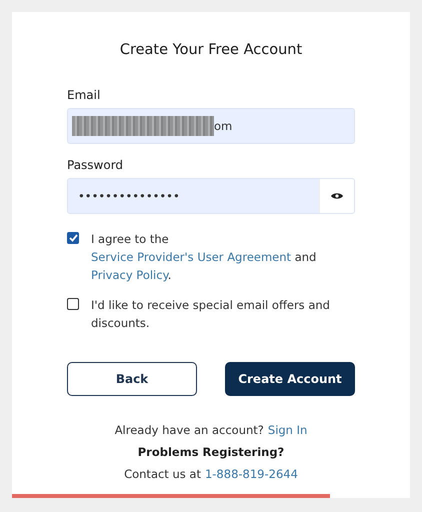 Image resolution: width=422 pixels, height=512 pixels. I want to click on checkbox-label: I agree to the Service Provider's User Agreement and Privacy Policy., so click(204, 257).